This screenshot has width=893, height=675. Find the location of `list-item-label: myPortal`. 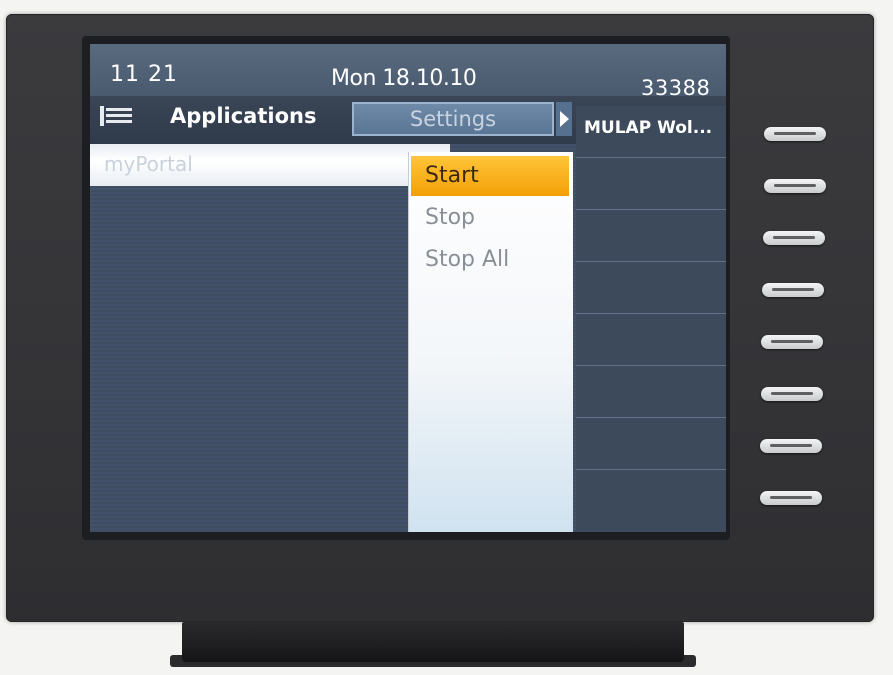

list-item-label: myPortal is located at coordinates (148, 164).